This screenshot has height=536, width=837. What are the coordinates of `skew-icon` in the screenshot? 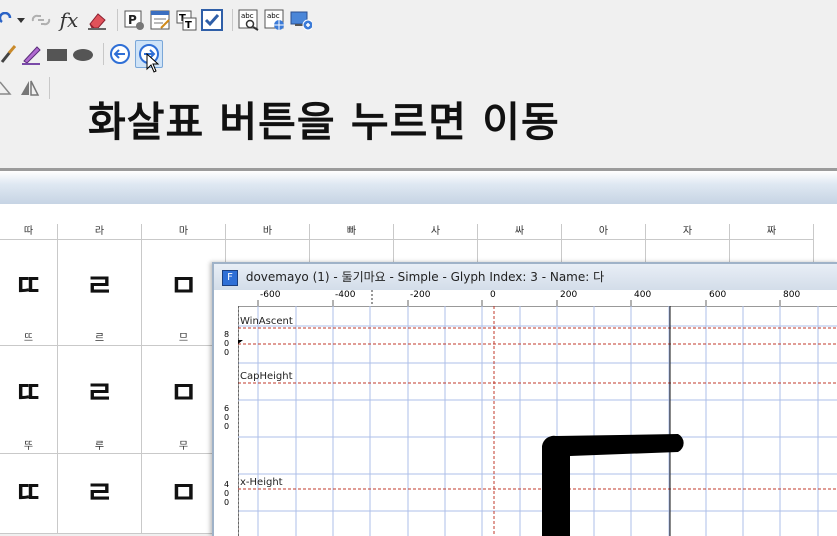 It's located at (7, 88).